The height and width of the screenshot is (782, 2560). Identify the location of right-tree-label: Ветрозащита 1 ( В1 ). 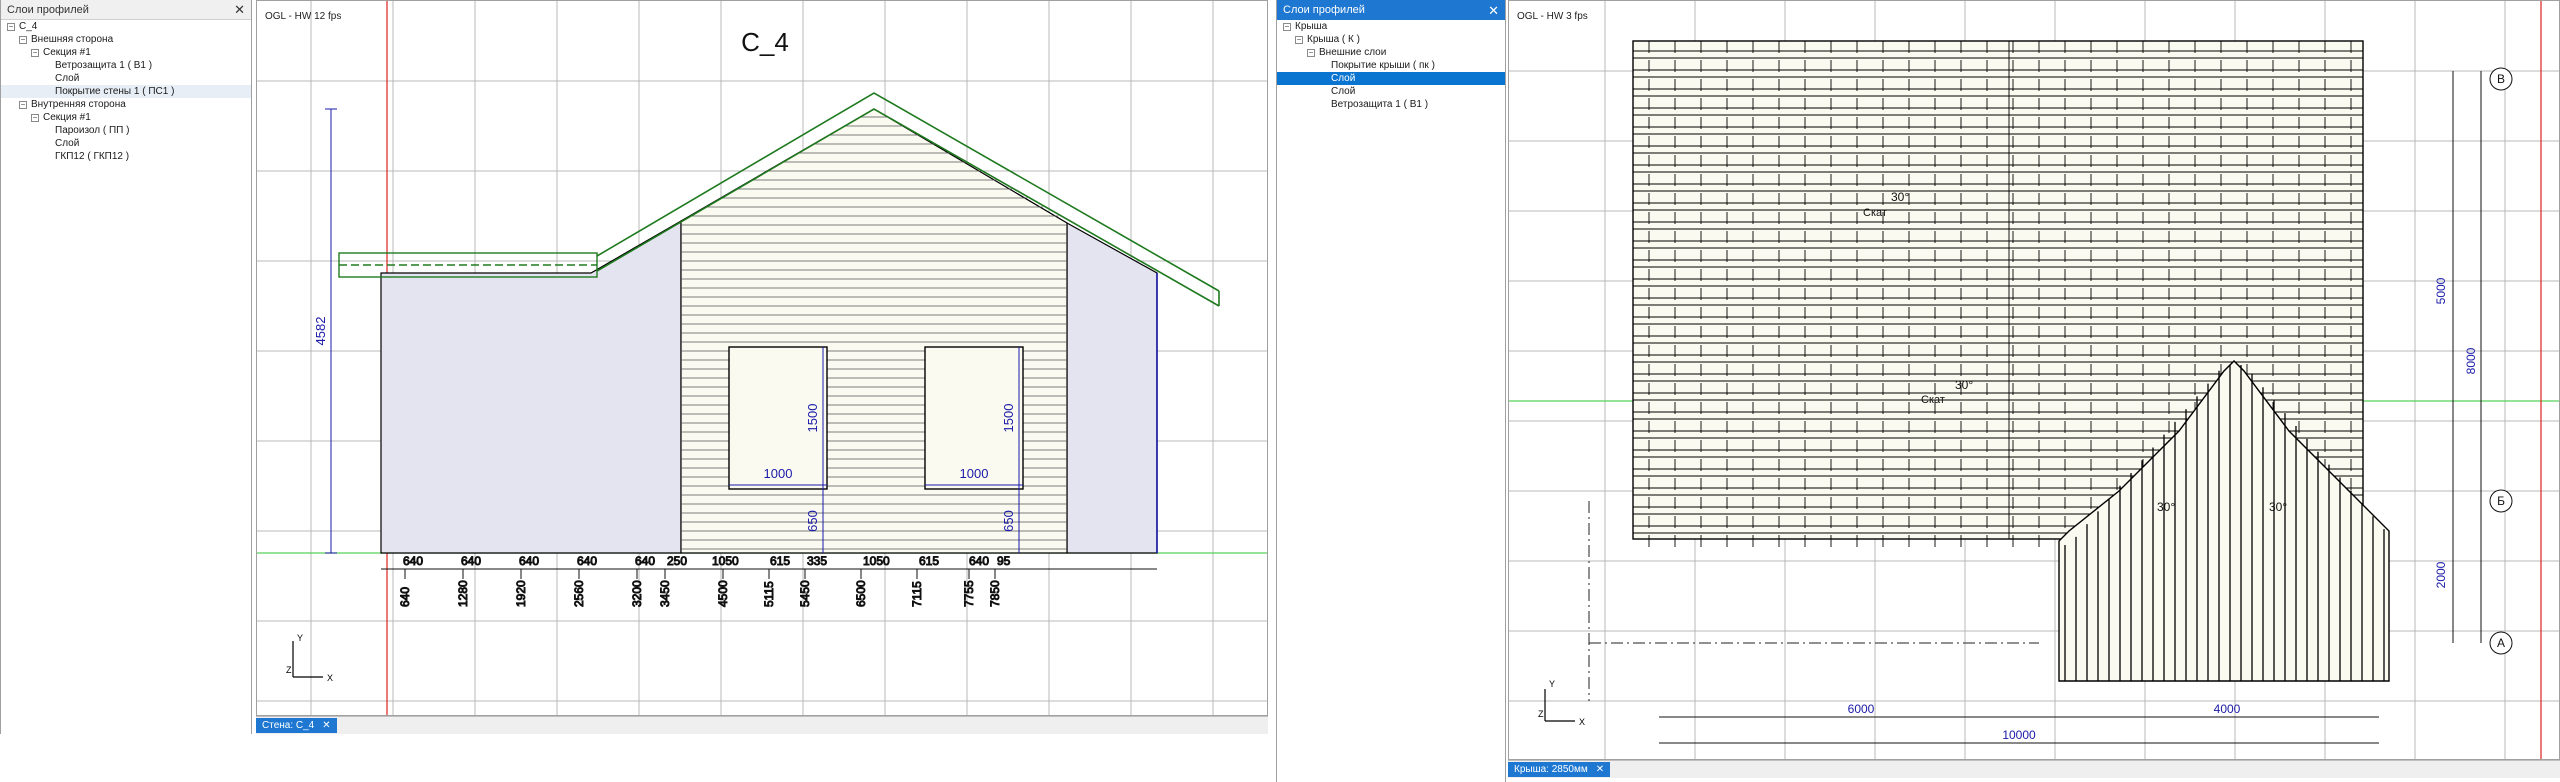
(1380, 104).